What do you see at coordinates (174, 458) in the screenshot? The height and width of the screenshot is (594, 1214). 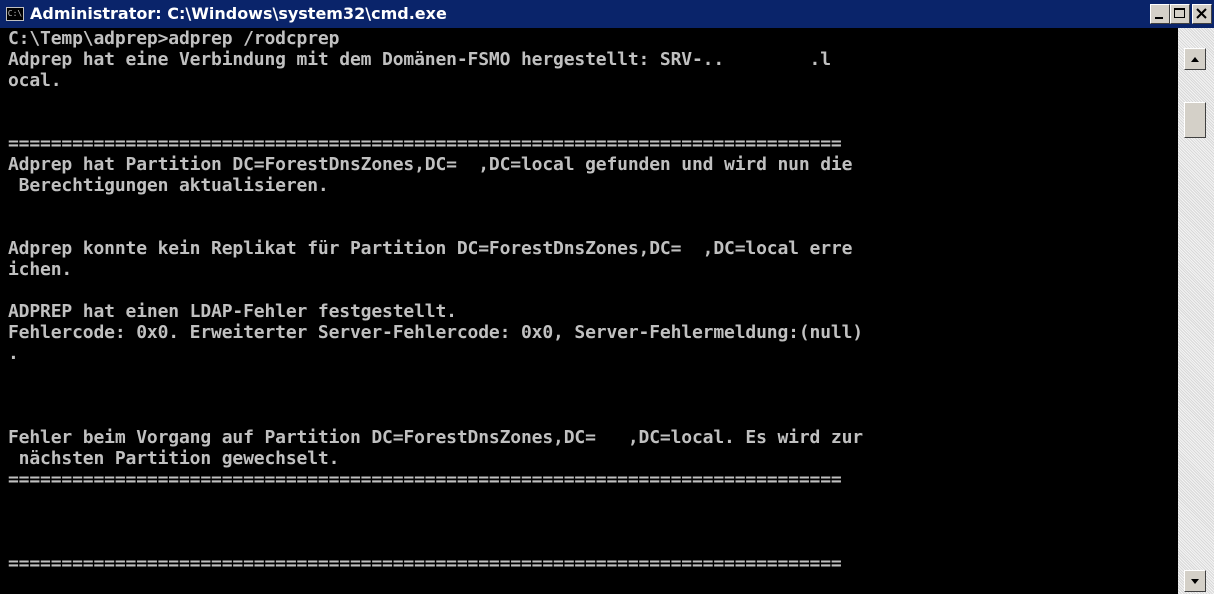 I see `console-line: nächsten Partition gewechselt.` at bounding box center [174, 458].